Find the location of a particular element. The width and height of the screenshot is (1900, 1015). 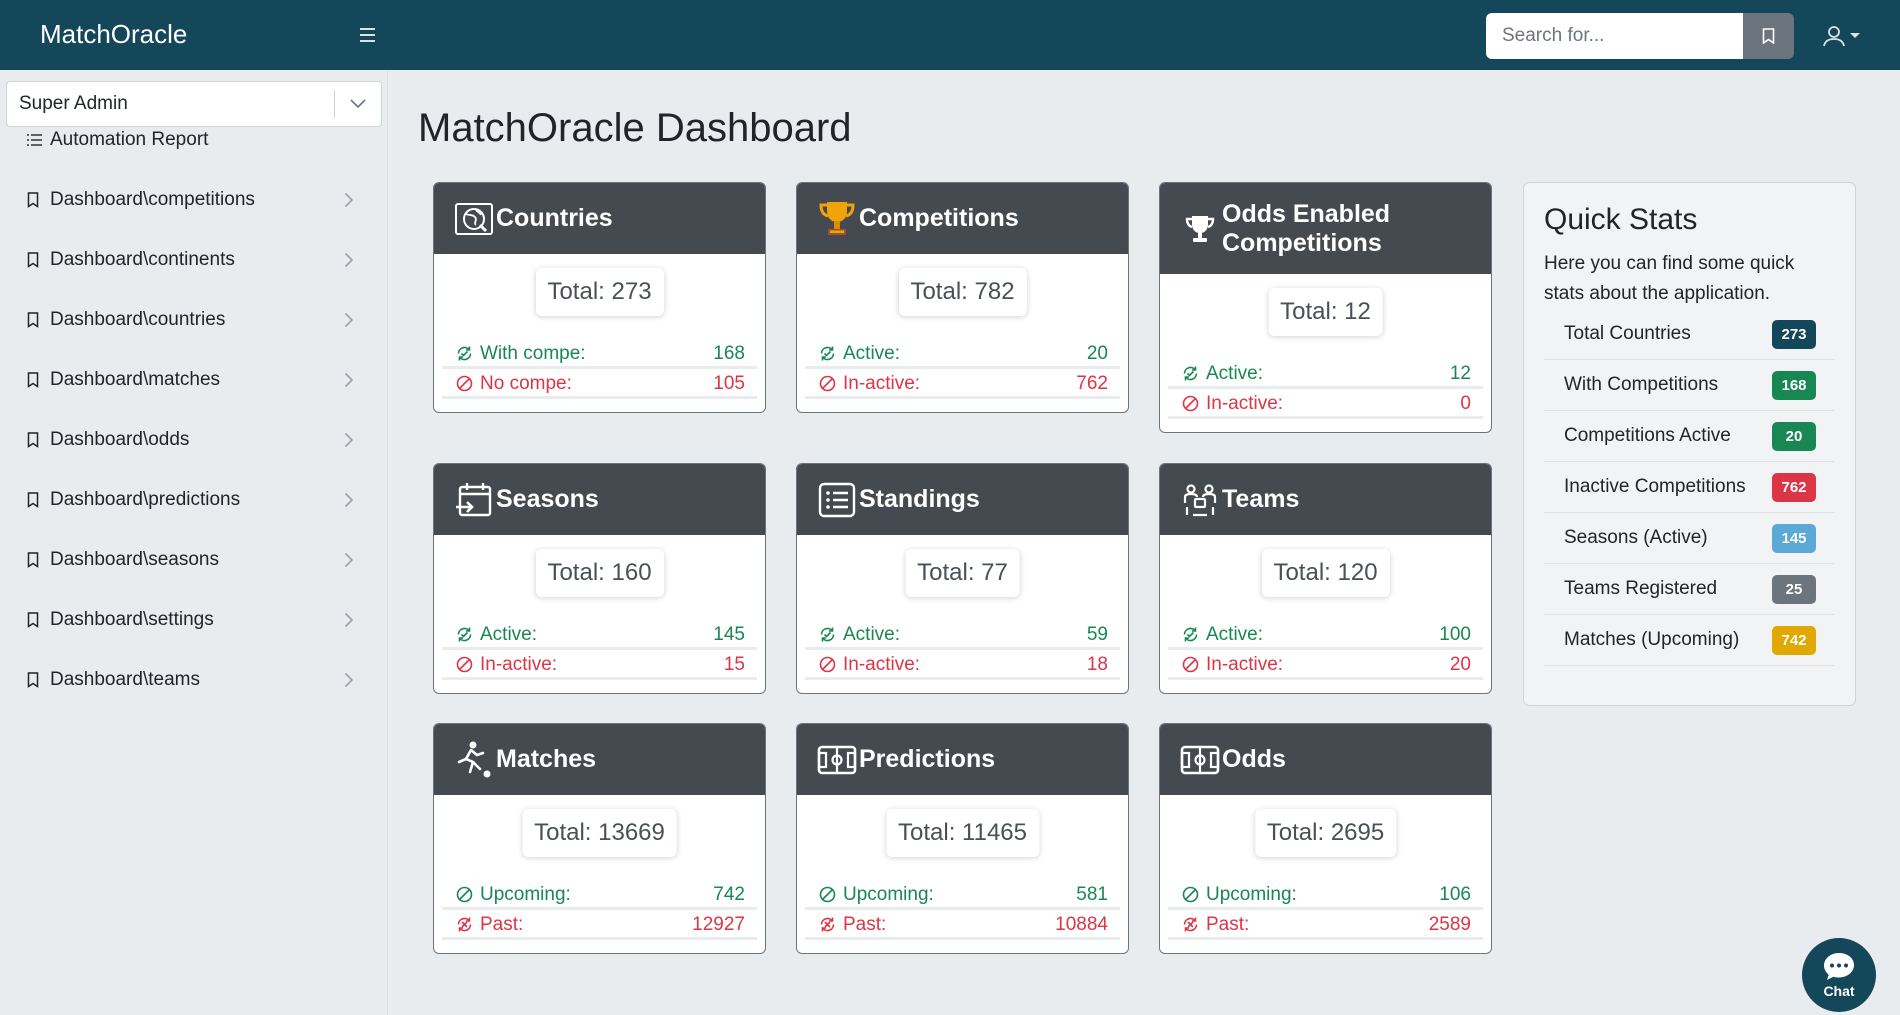

sidebar-item: Dashboard\matches is located at coordinates (194, 380).